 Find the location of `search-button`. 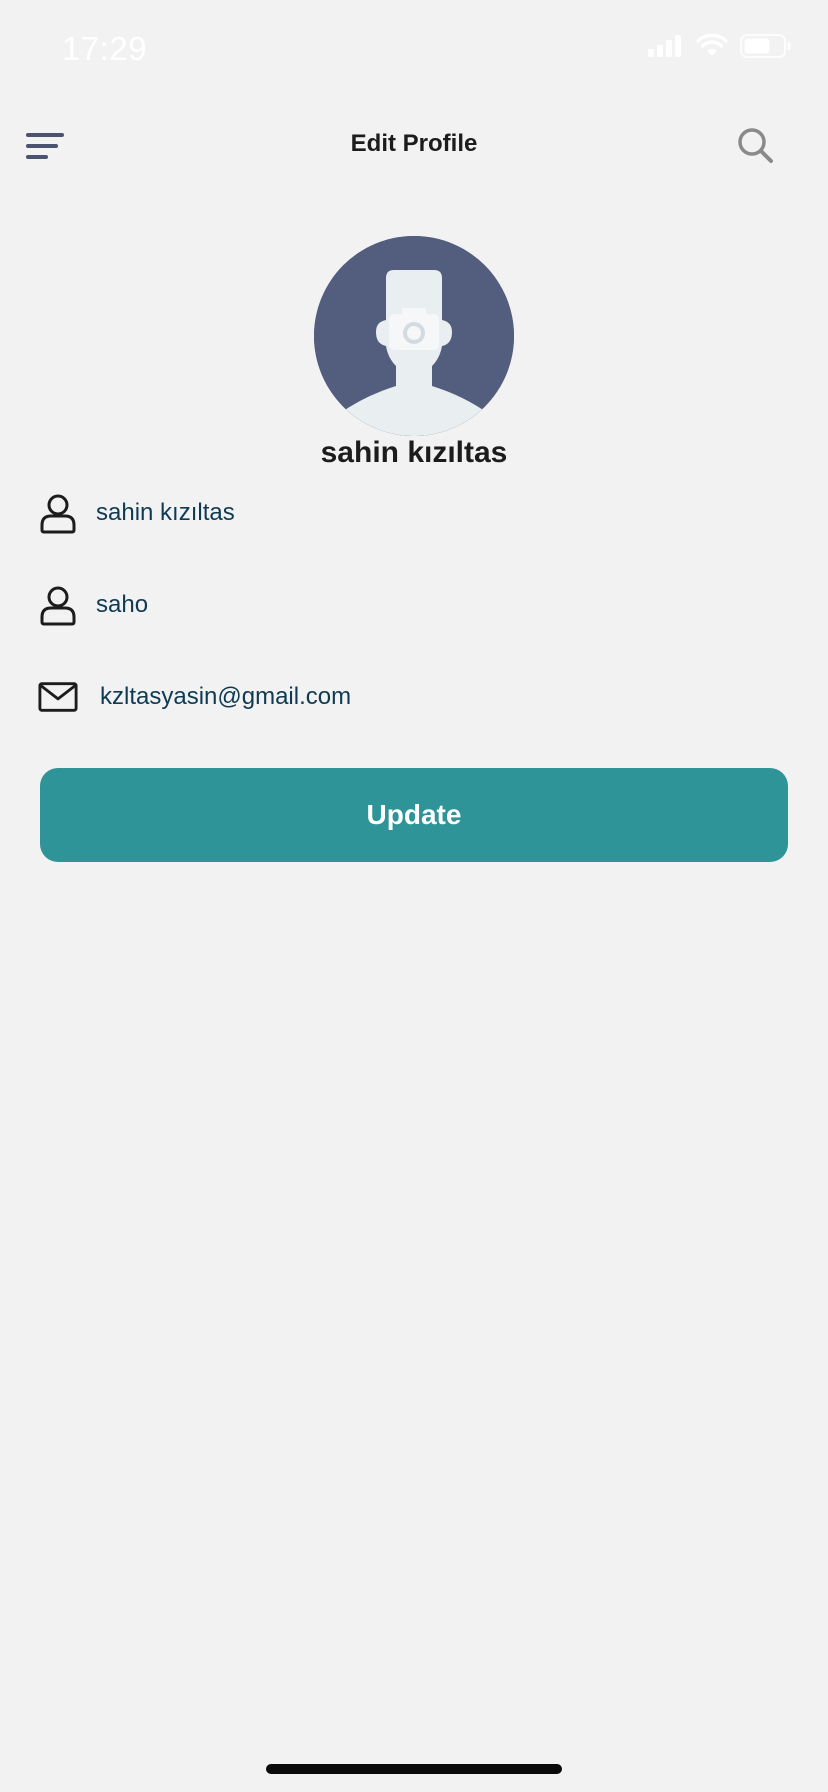

search-button is located at coordinates (756, 146).